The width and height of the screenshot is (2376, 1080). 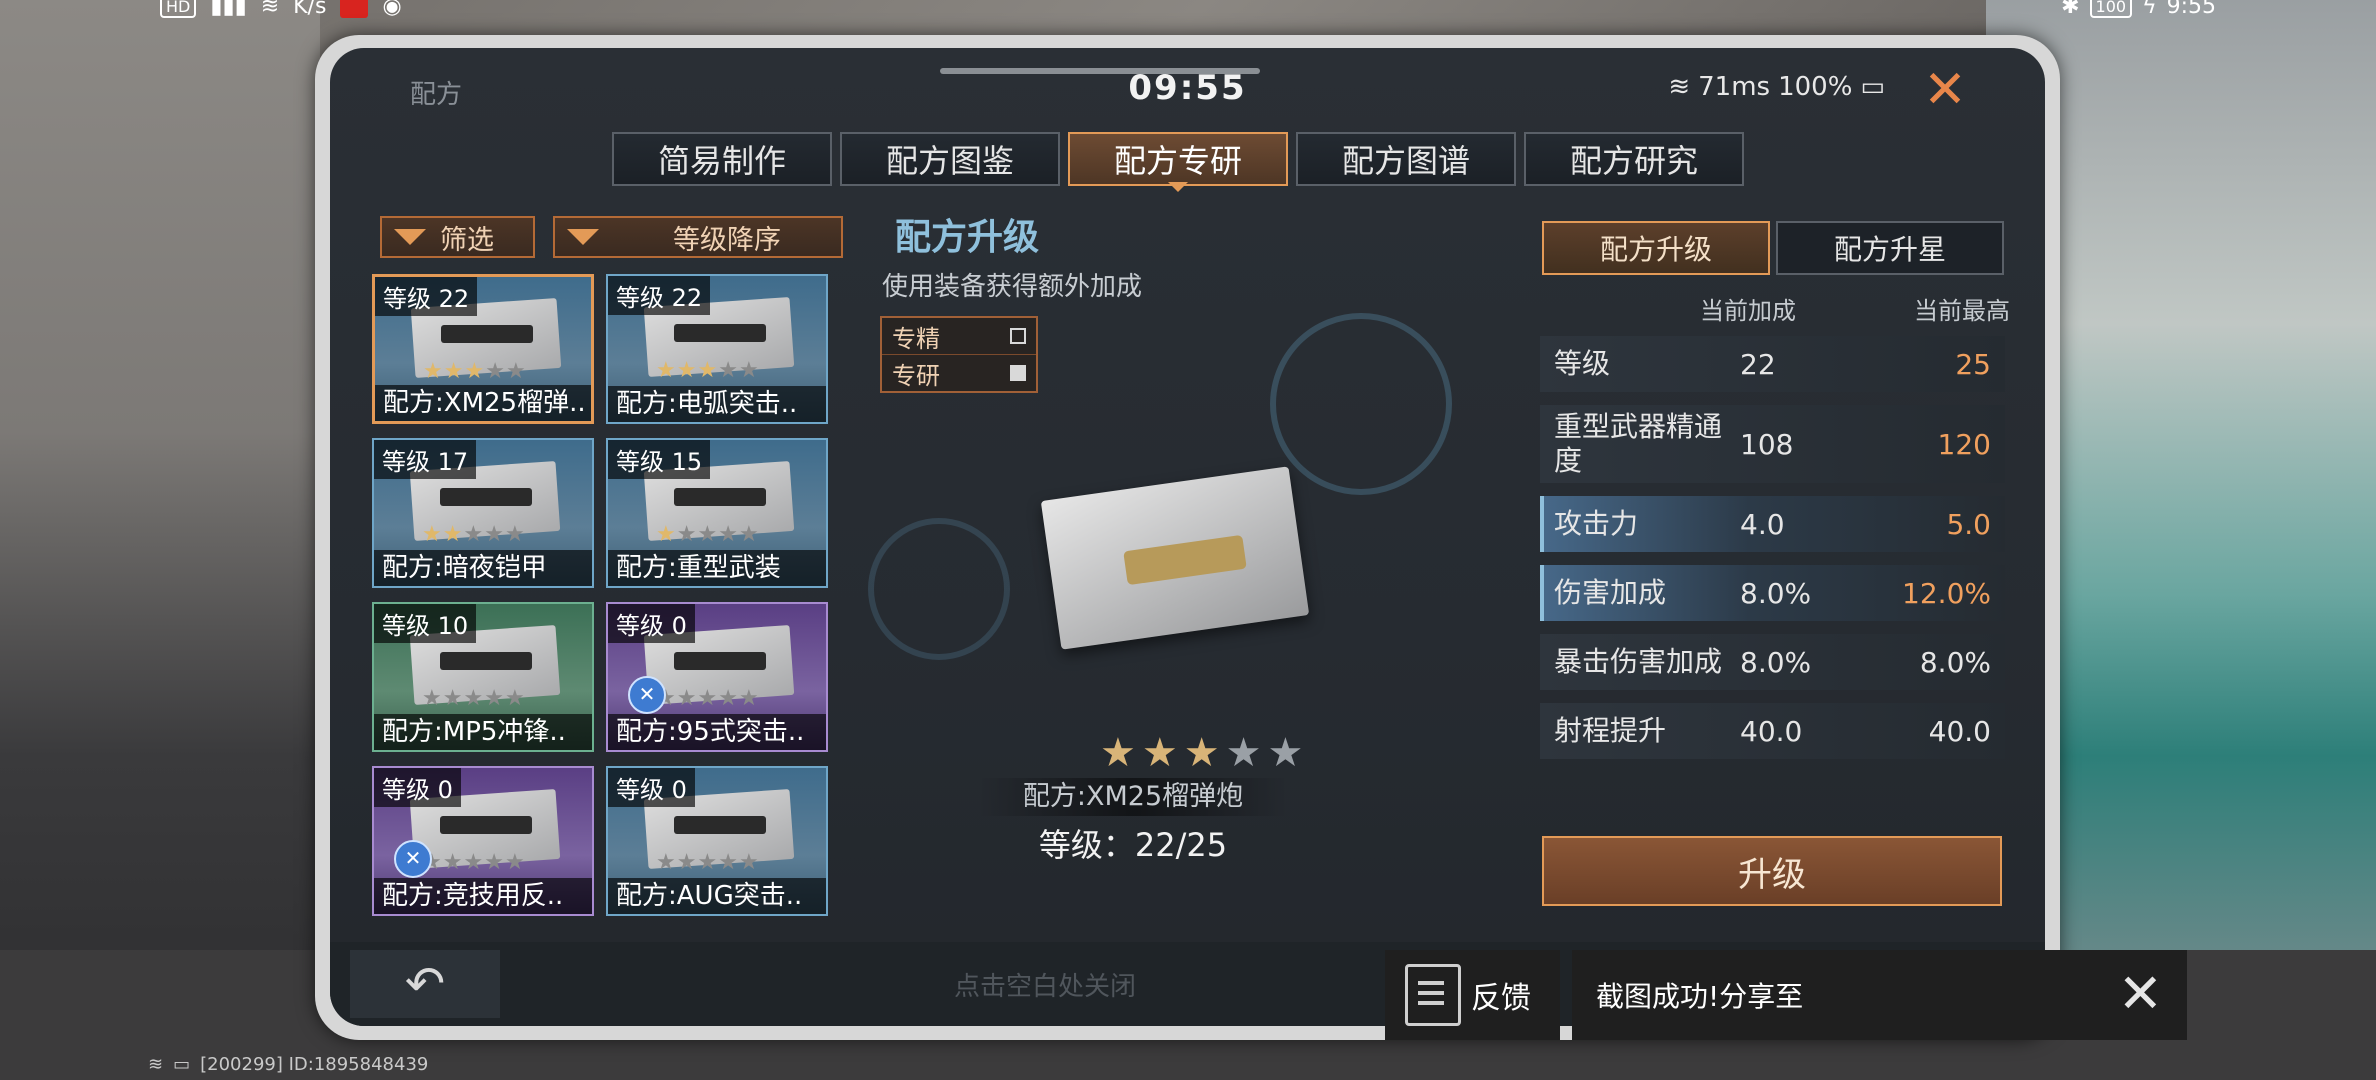 I want to click on ping-value: 71ms, so click(x=1734, y=87).